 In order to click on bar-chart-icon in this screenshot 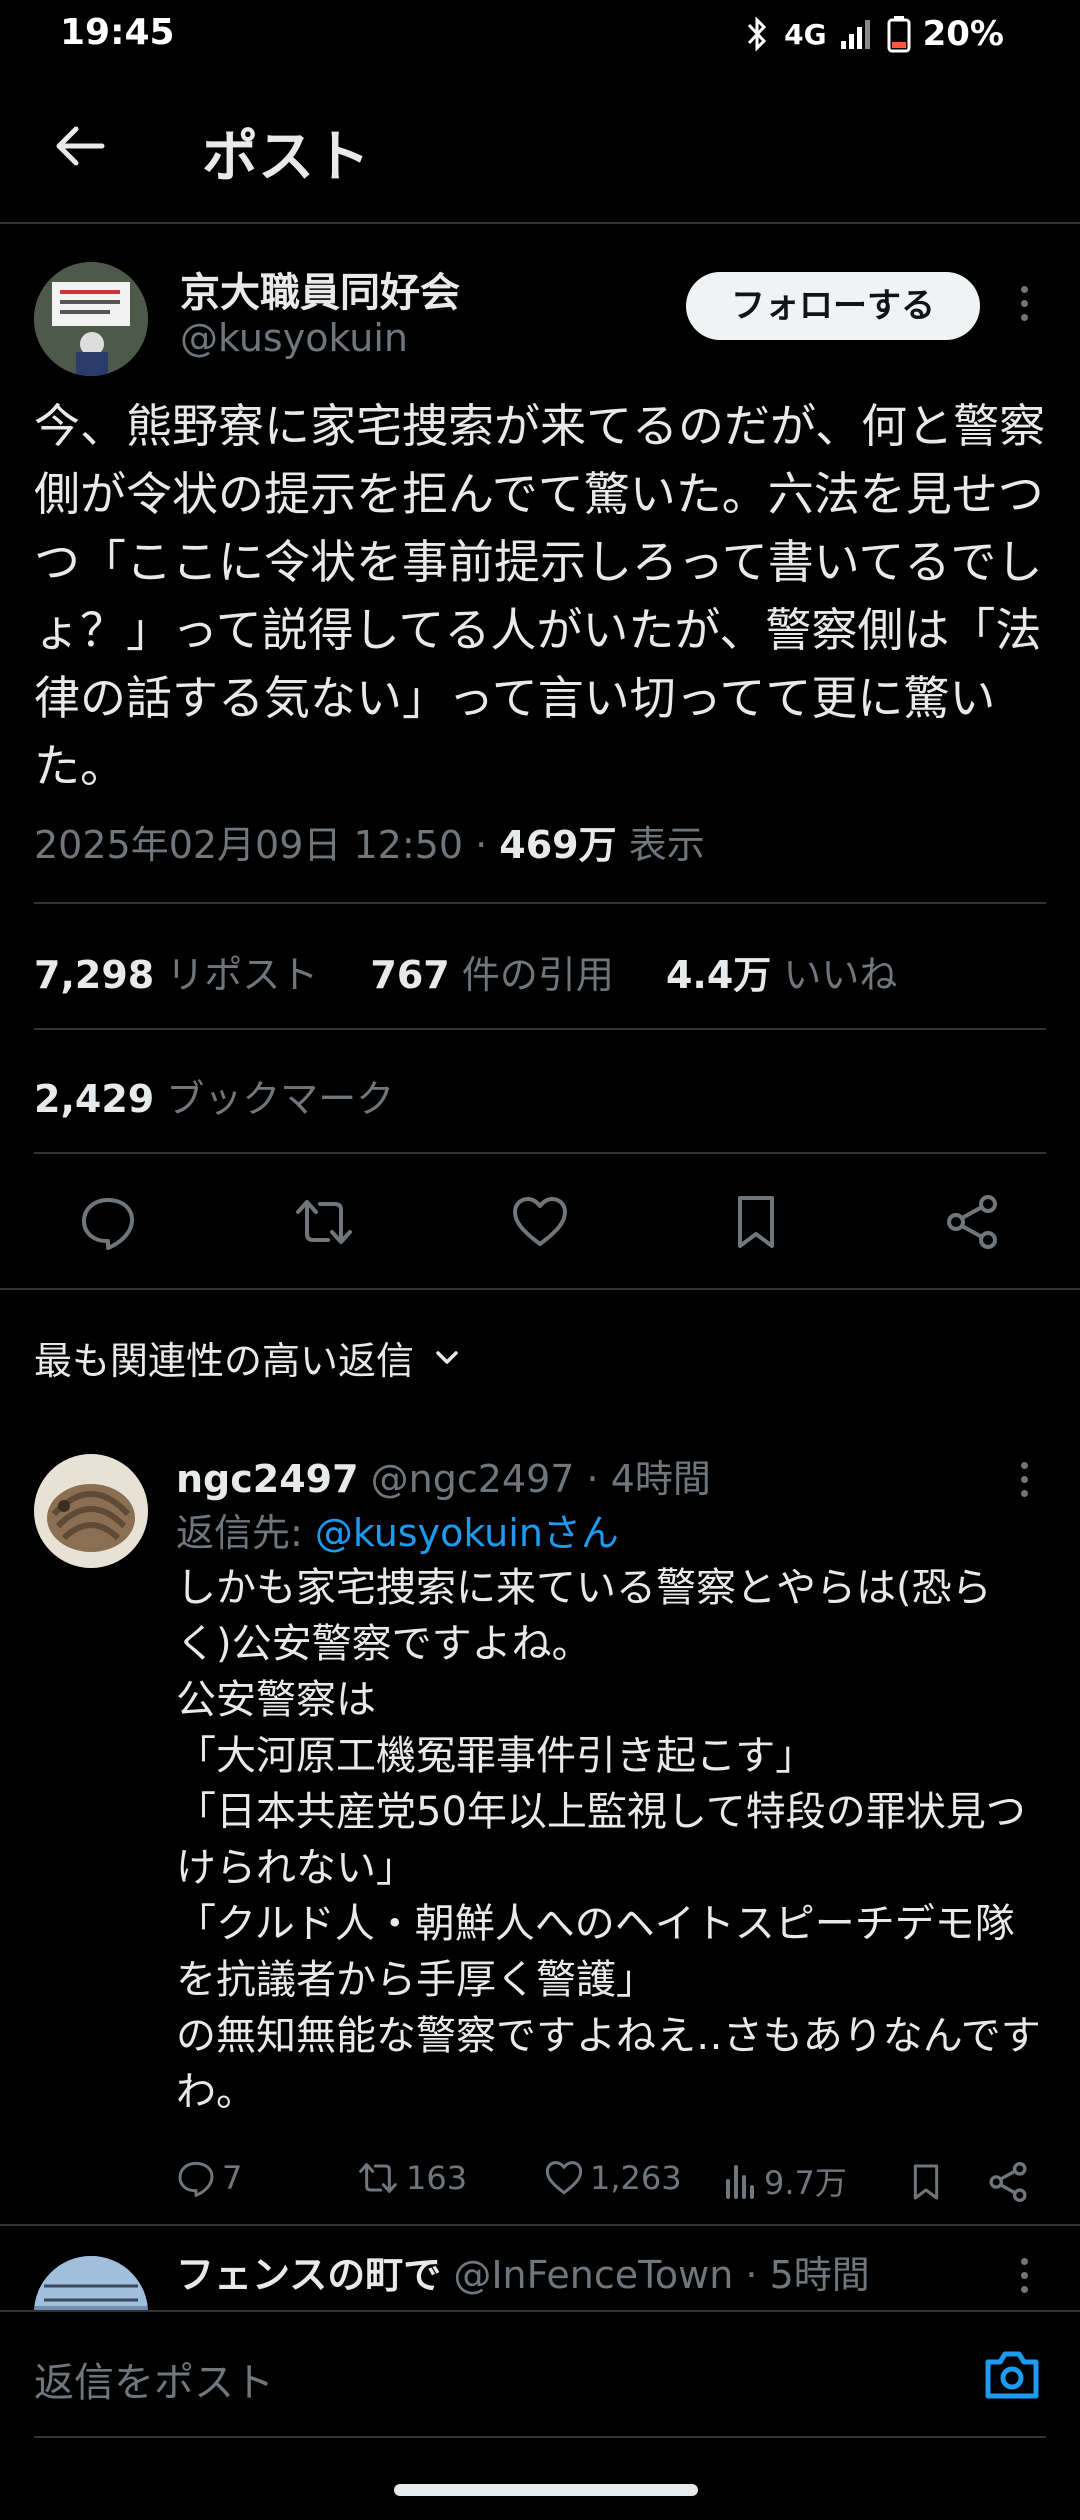, I will do `click(740, 2182)`.